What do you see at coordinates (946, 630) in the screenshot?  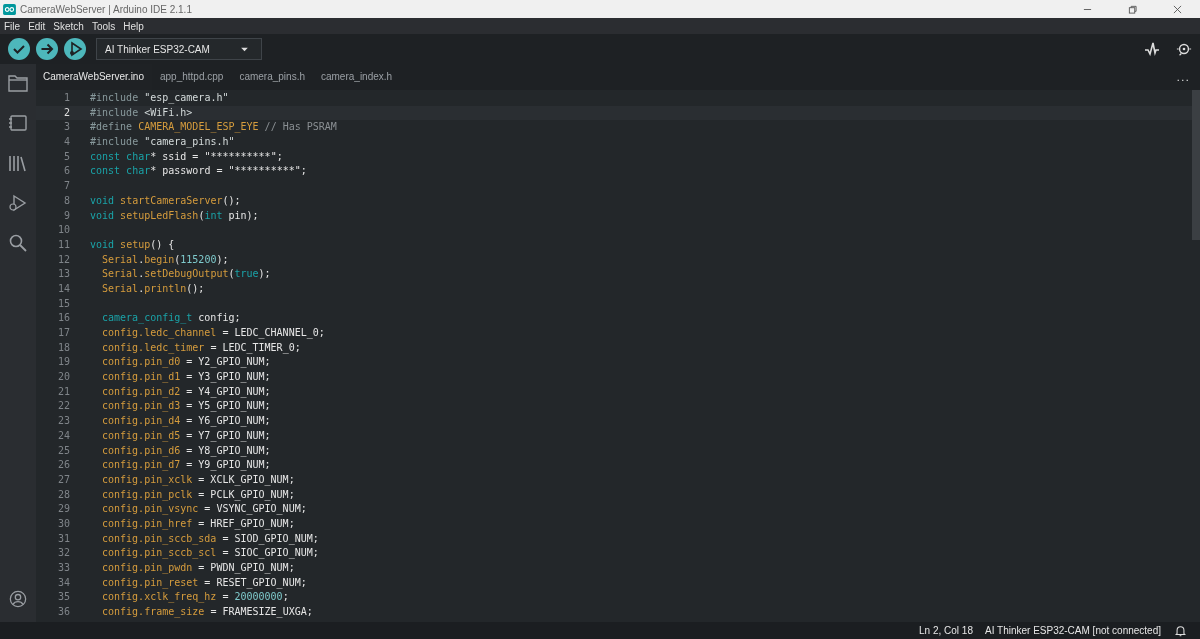 I see `cursor-position: Ln 2, Col 18` at bounding box center [946, 630].